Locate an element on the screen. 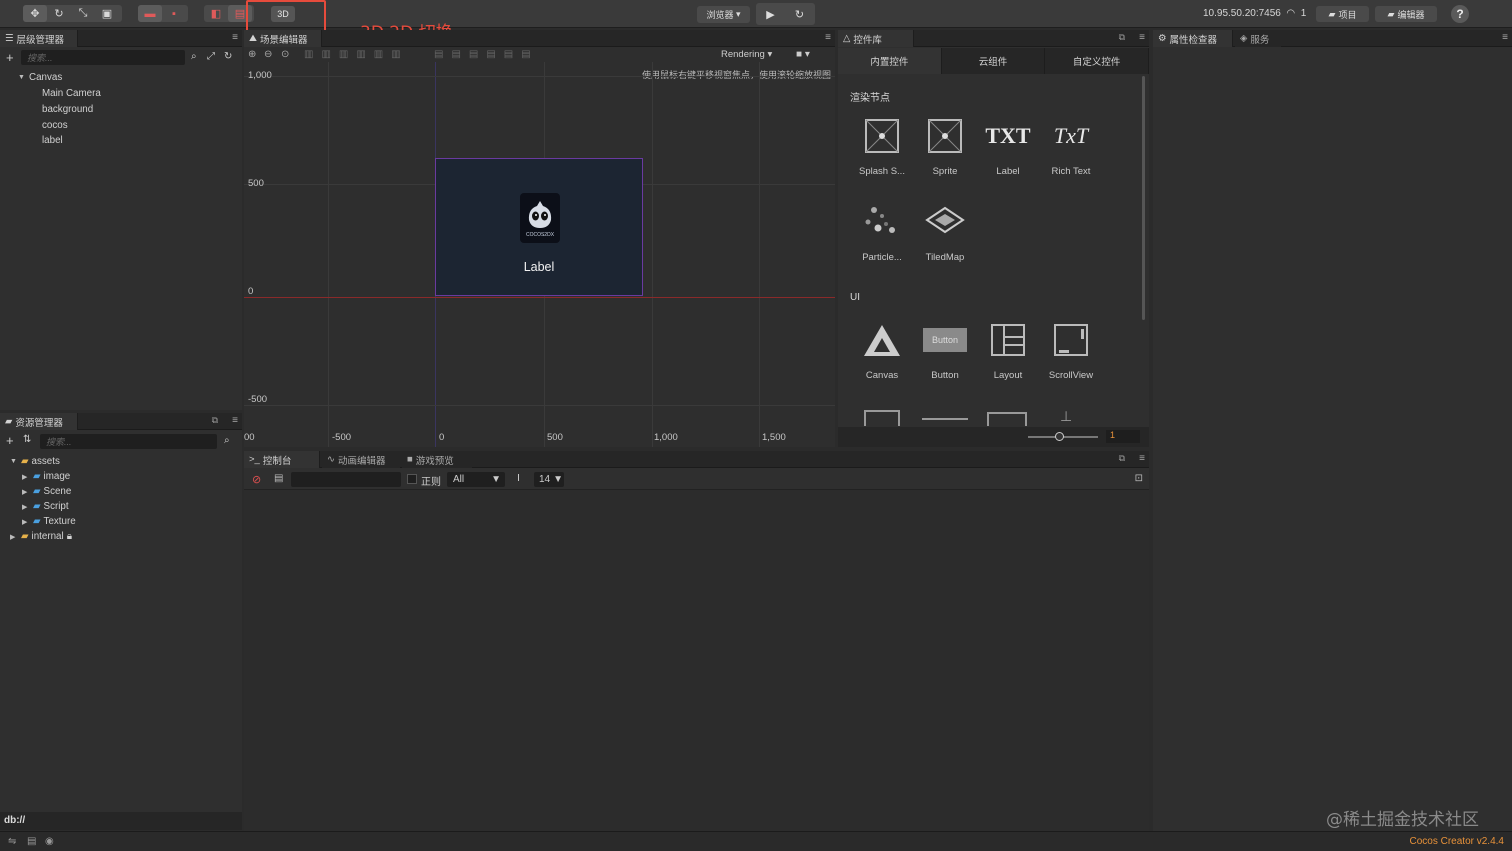 This screenshot has width=1512, height=851. tab-builtin-widgets: 内置控件 is located at coordinates (890, 61).